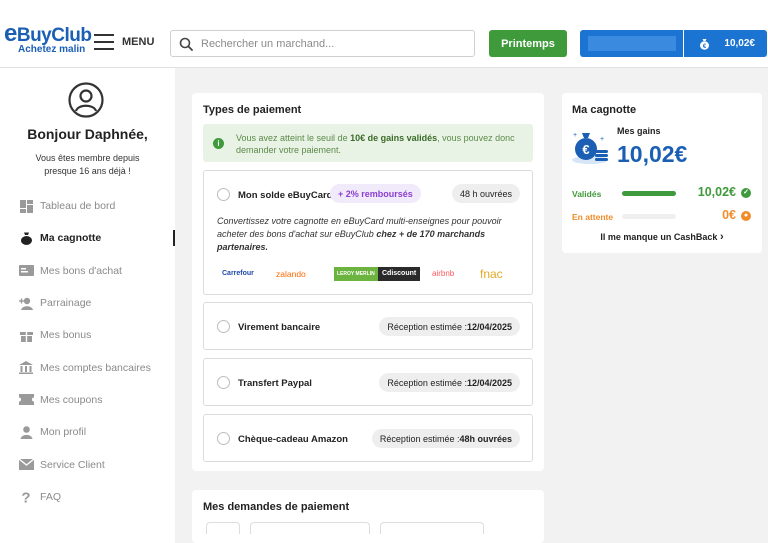  I want to click on delay-pill: 48 h ouvrées, so click(485, 193).